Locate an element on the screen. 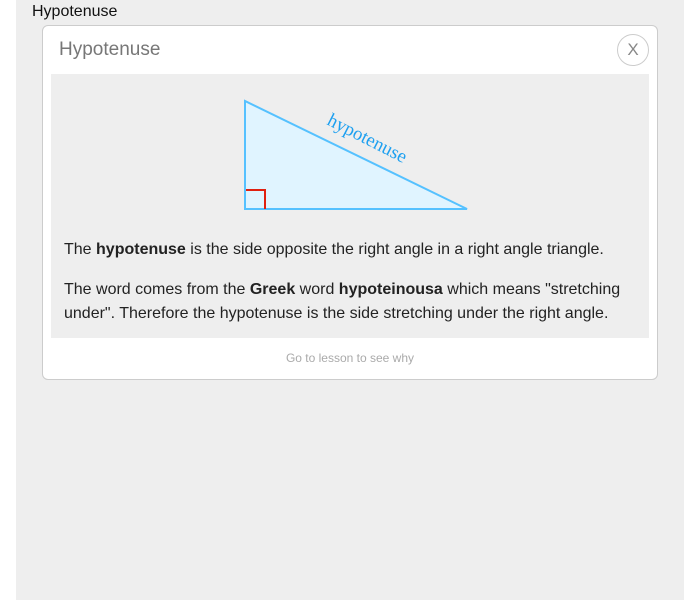  lesson-link: Go to lesson to see why is located at coordinates (350, 358).